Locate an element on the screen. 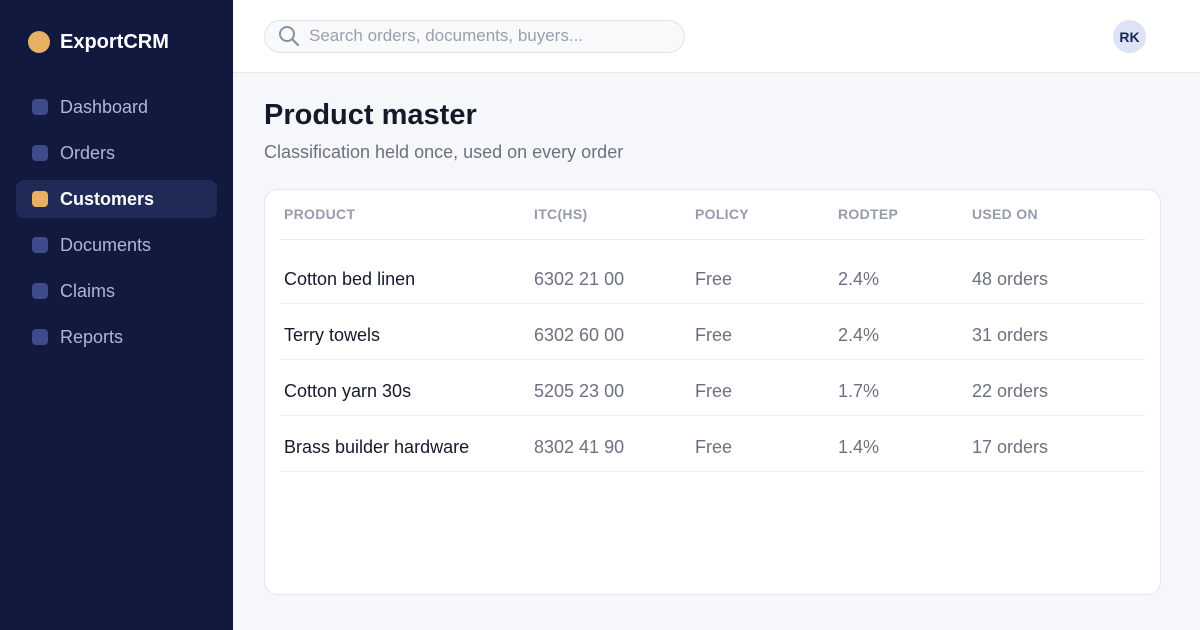  sidebar-item-documents: Documents is located at coordinates (116, 245).